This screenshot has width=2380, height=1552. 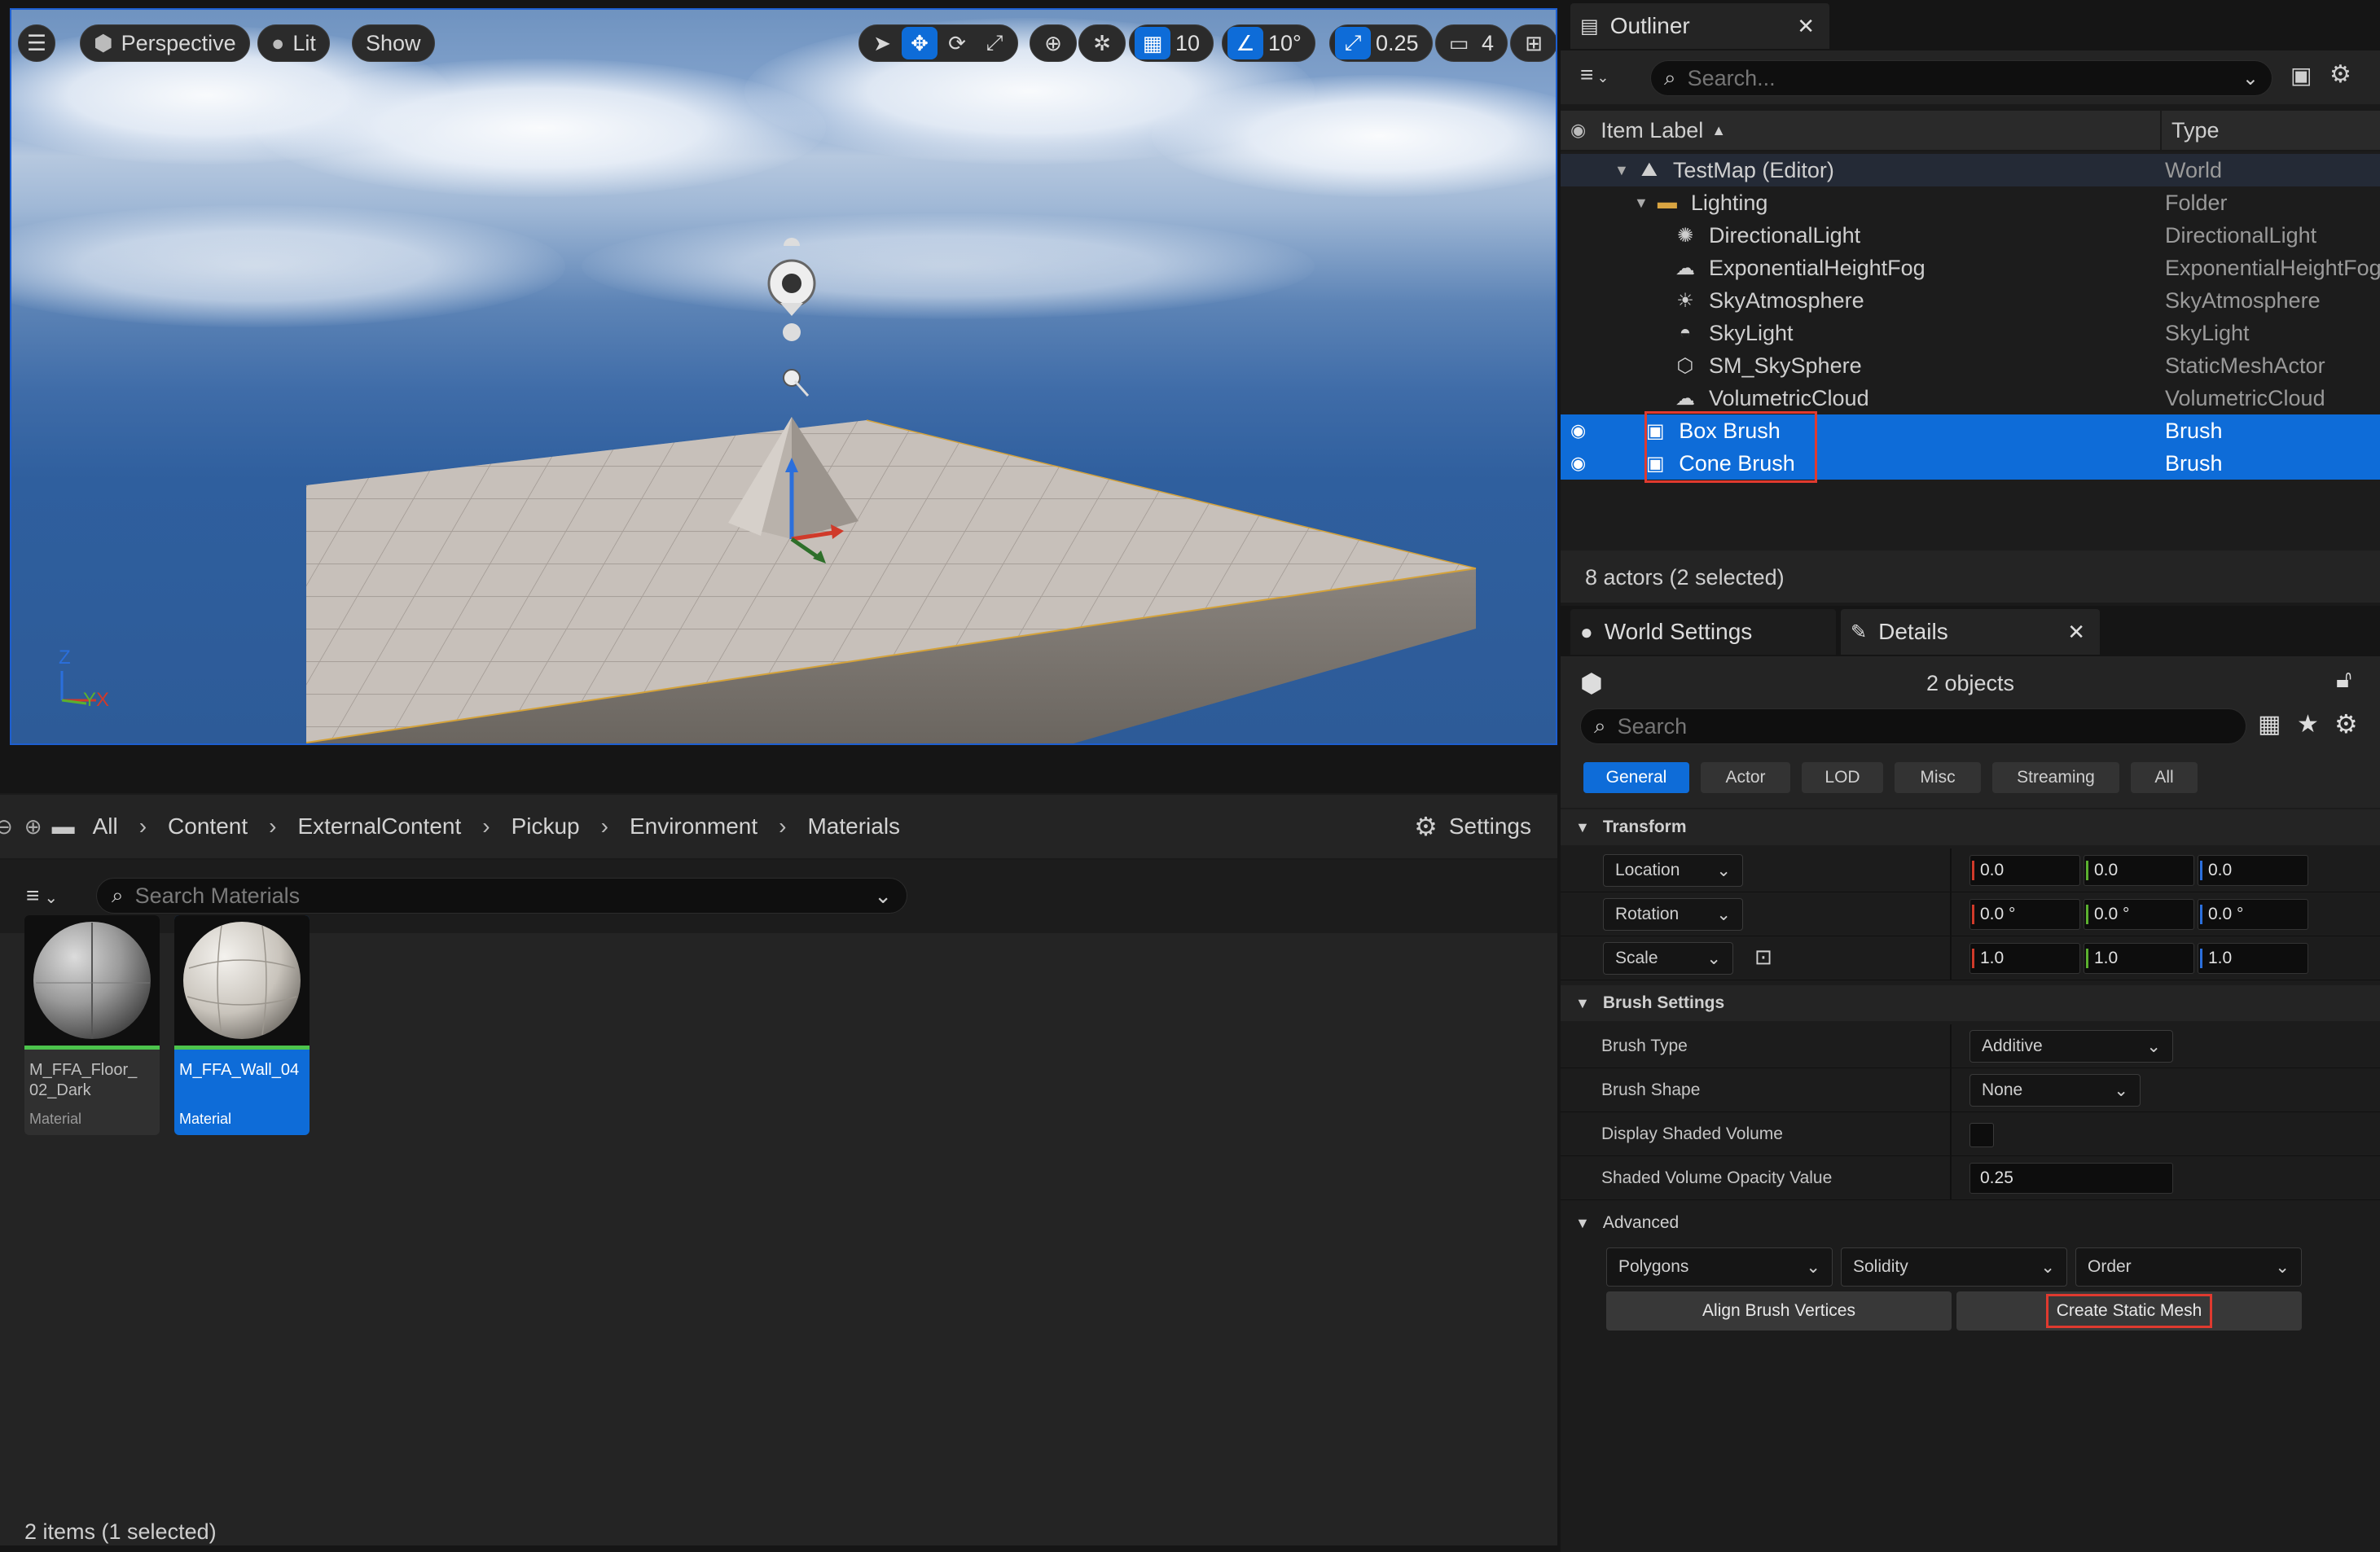 I want to click on polygons-dropdown: Polygons ⌄, so click(x=1720, y=1267).